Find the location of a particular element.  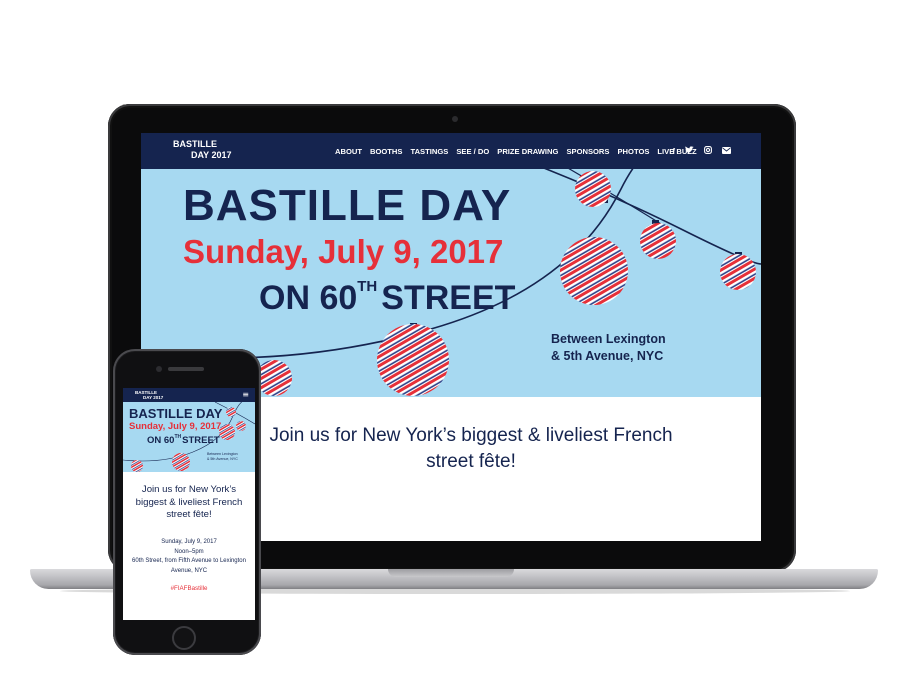

phone-hero-title: BASTILLE DAY is located at coordinates (176, 413).